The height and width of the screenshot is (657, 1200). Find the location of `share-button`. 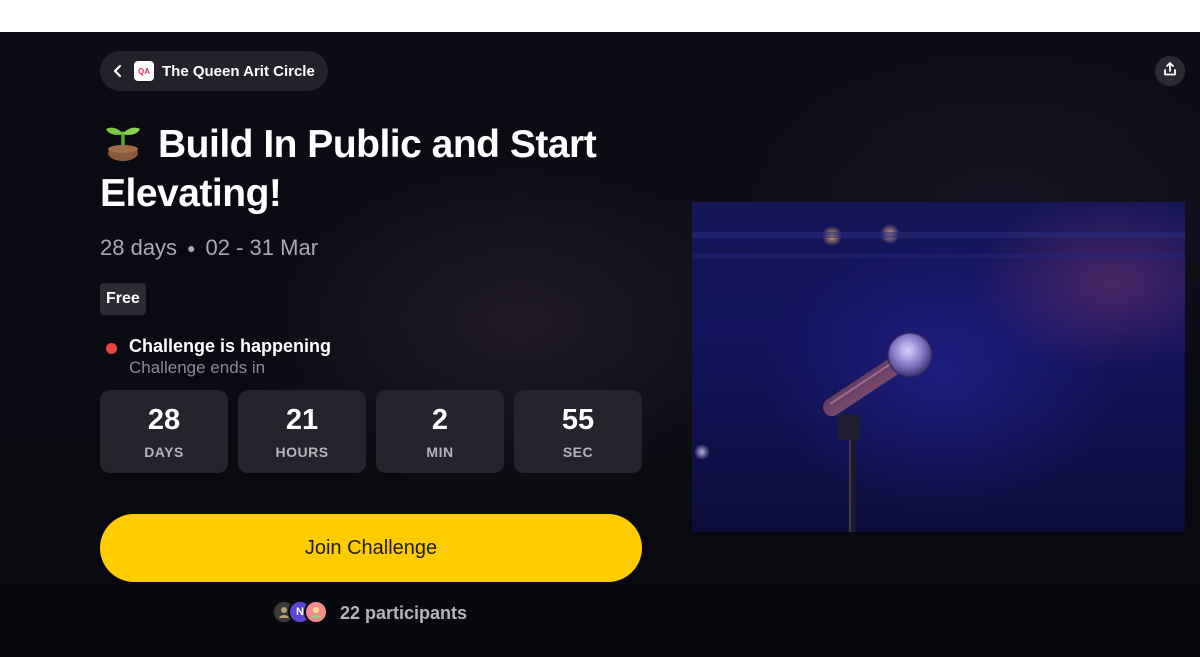

share-button is located at coordinates (1170, 71).